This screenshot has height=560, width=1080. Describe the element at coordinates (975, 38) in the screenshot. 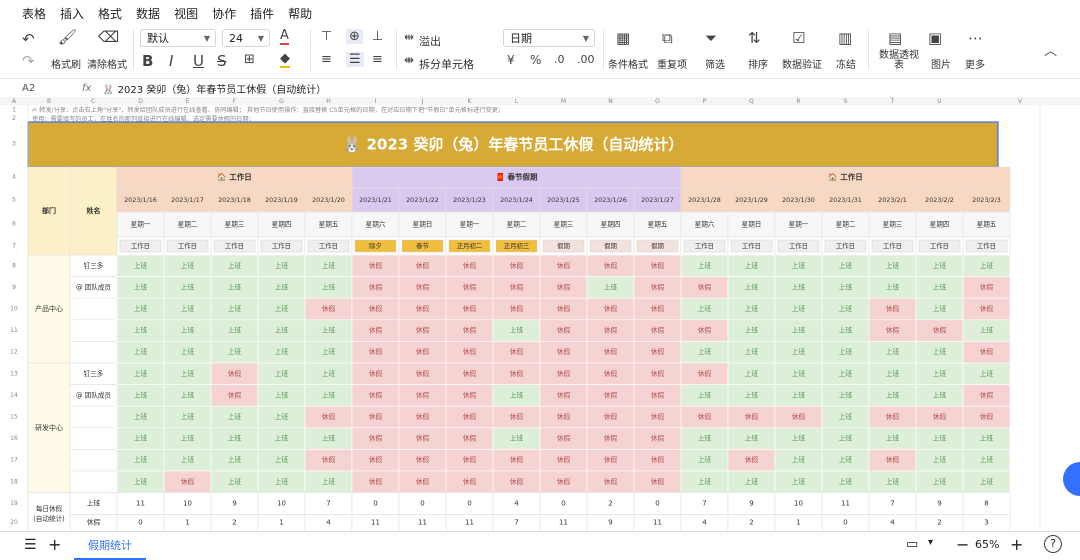

I see `more-icon: ⋯` at that location.